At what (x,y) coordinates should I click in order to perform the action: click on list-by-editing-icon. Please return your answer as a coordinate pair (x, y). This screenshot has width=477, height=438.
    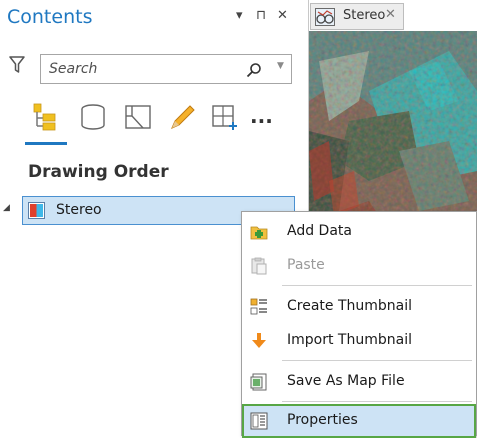
    Looking at the image, I should click on (183, 117).